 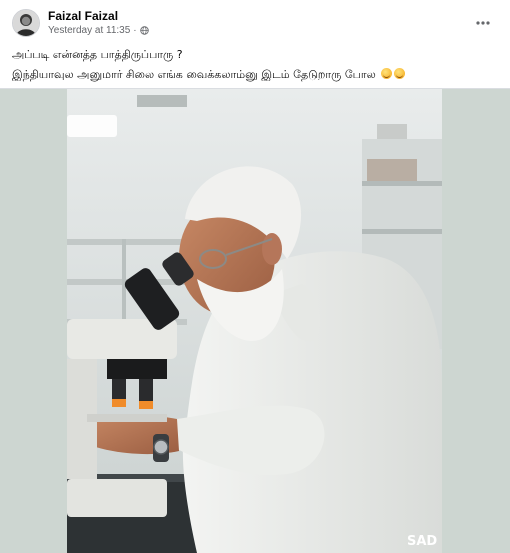 What do you see at coordinates (422, 541) in the screenshot?
I see `photo-watermark: SAD` at bounding box center [422, 541].